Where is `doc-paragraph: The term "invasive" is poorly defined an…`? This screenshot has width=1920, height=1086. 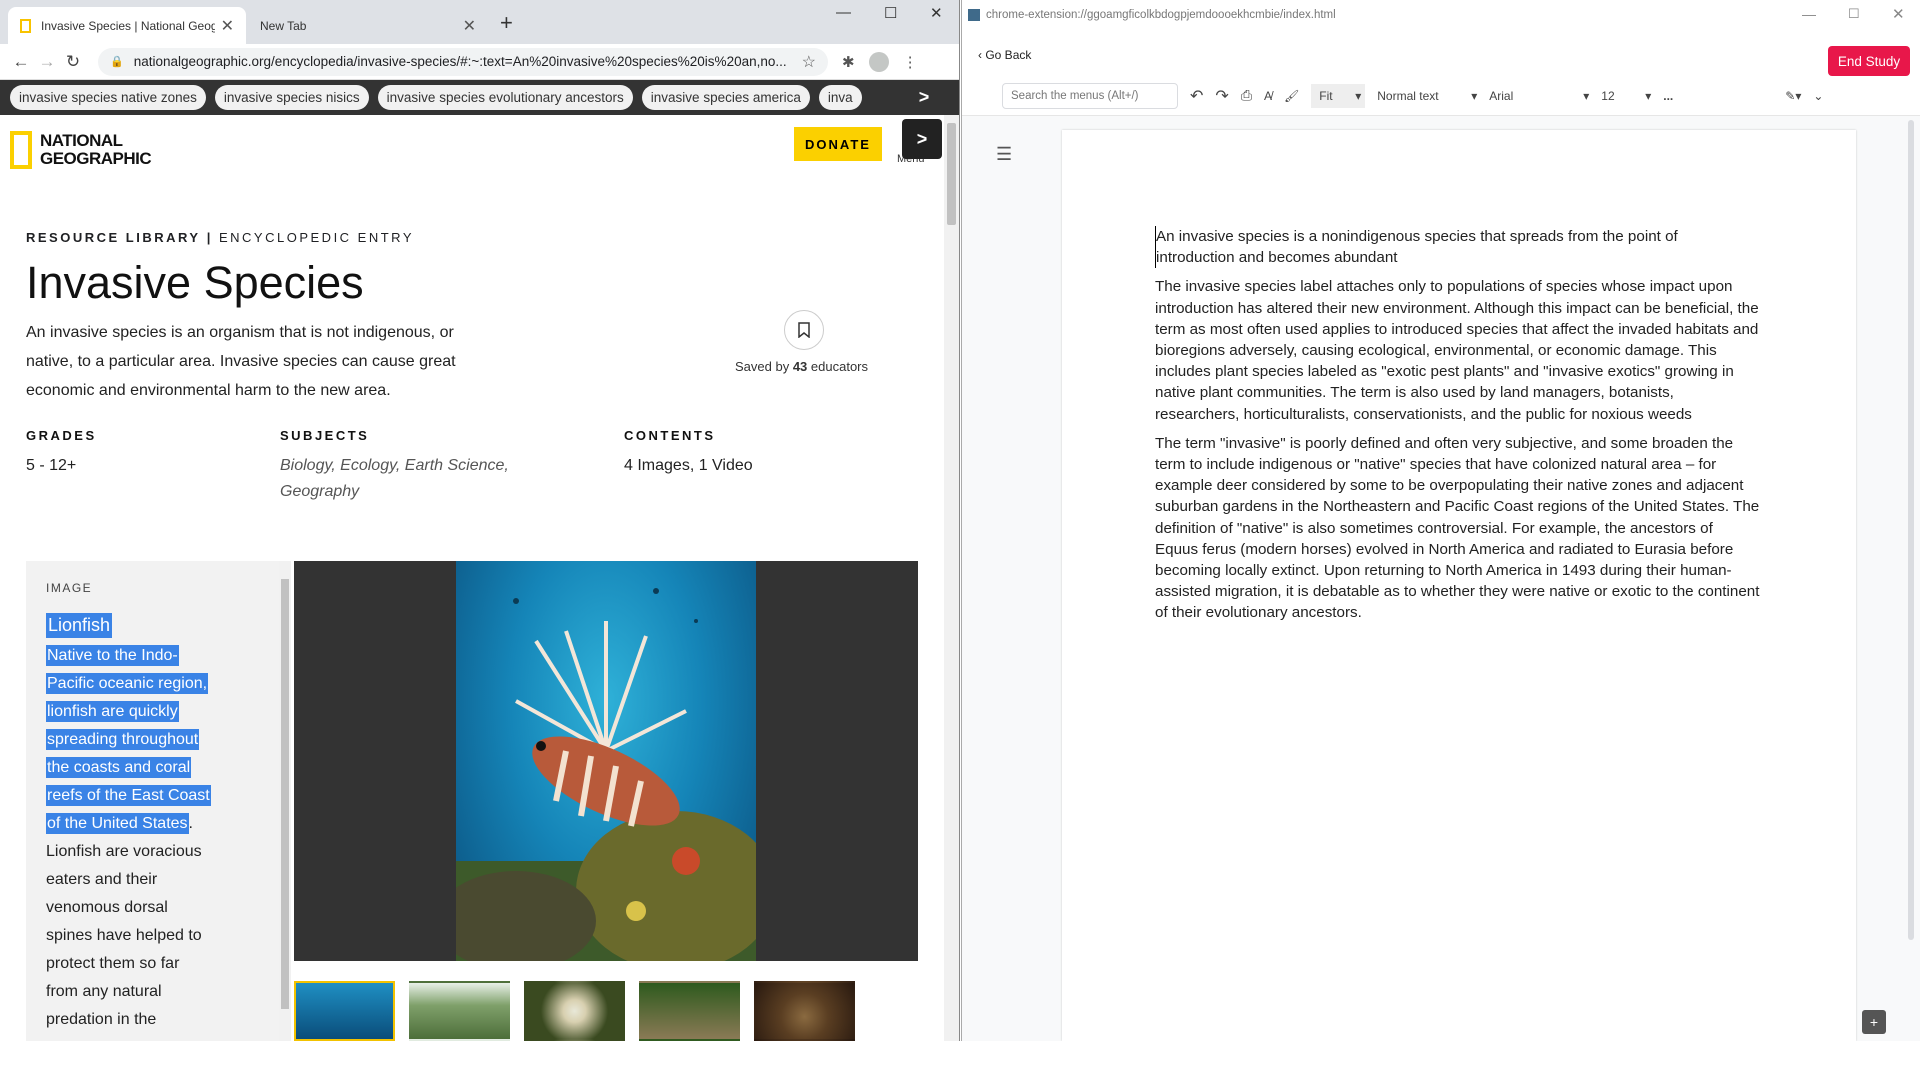
doc-paragraph: The term "invasive" is poorly defined an… is located at coordinates (1457, 528).